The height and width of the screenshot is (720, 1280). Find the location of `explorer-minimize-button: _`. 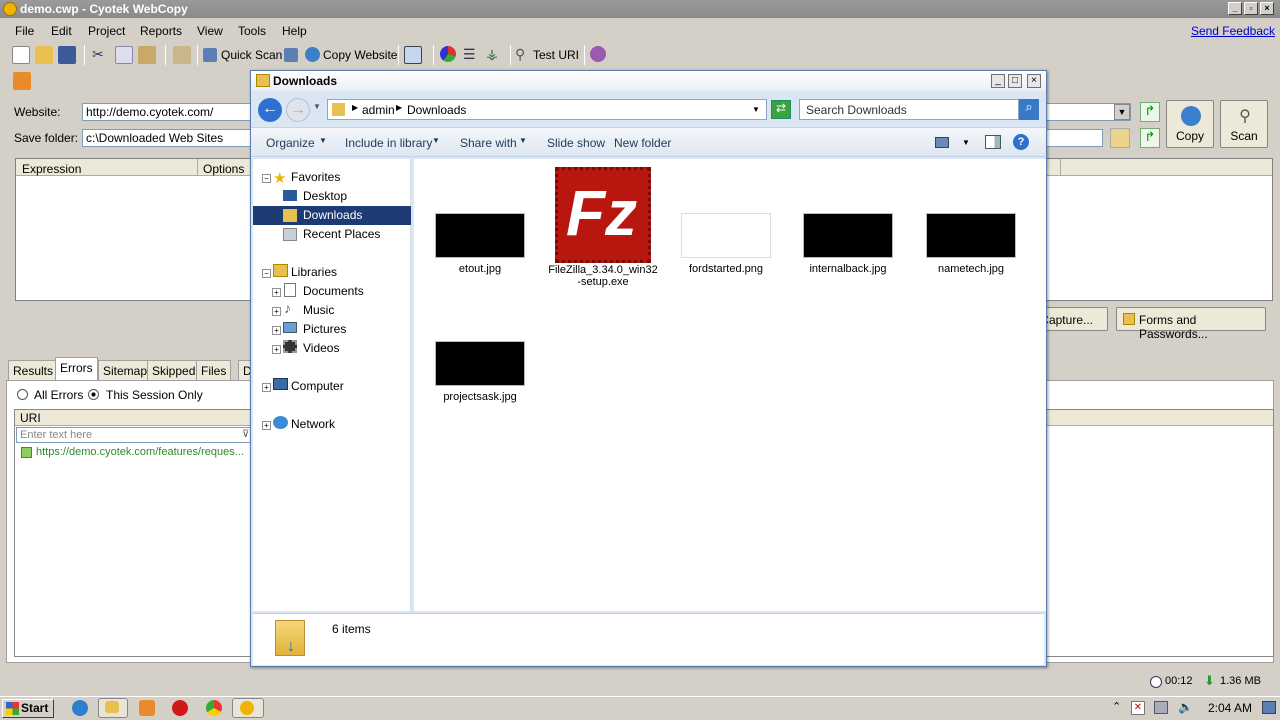

explorer-minimize-button: _ is located at coordinates (998, 81).